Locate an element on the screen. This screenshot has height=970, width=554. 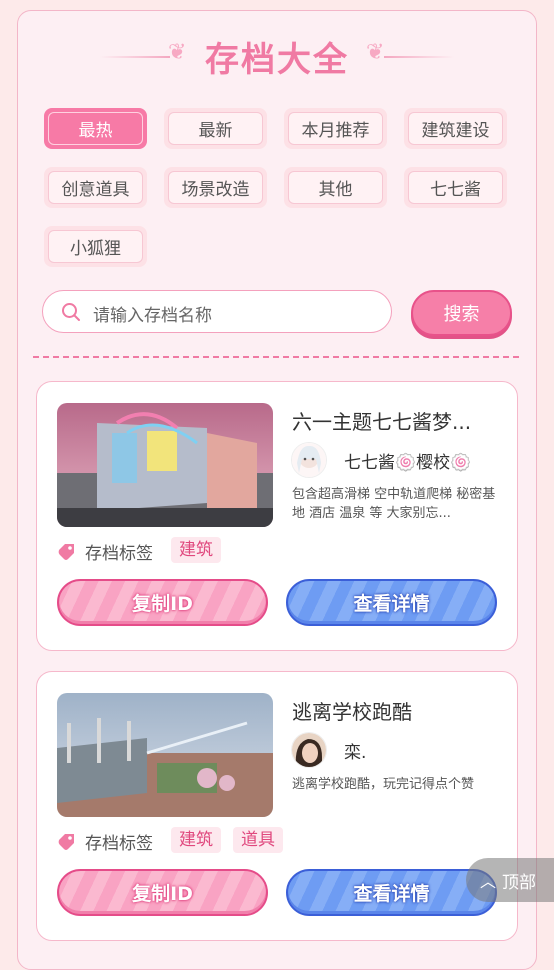
tab-newest: 最新 is located at coordinates (215, 128).